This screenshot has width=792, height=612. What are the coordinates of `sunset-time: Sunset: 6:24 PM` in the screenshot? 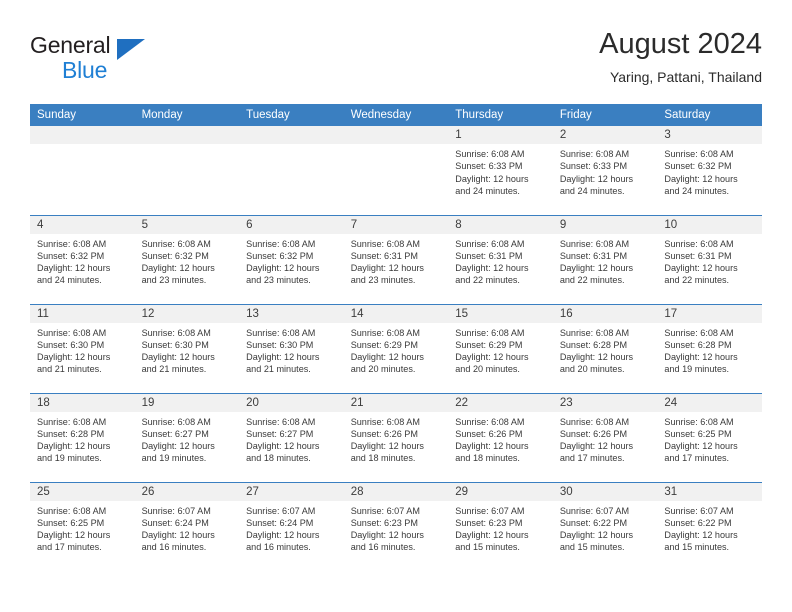 It's located at (175, 522).